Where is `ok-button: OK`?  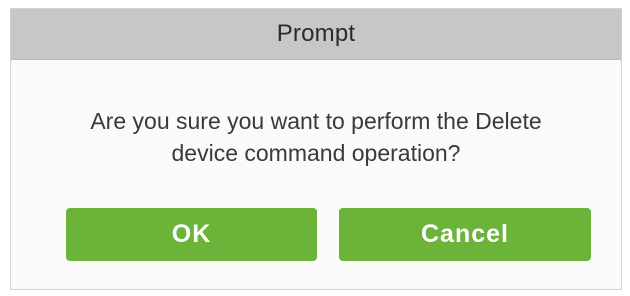
ok-button: OK is located at coordinates (191, 234).